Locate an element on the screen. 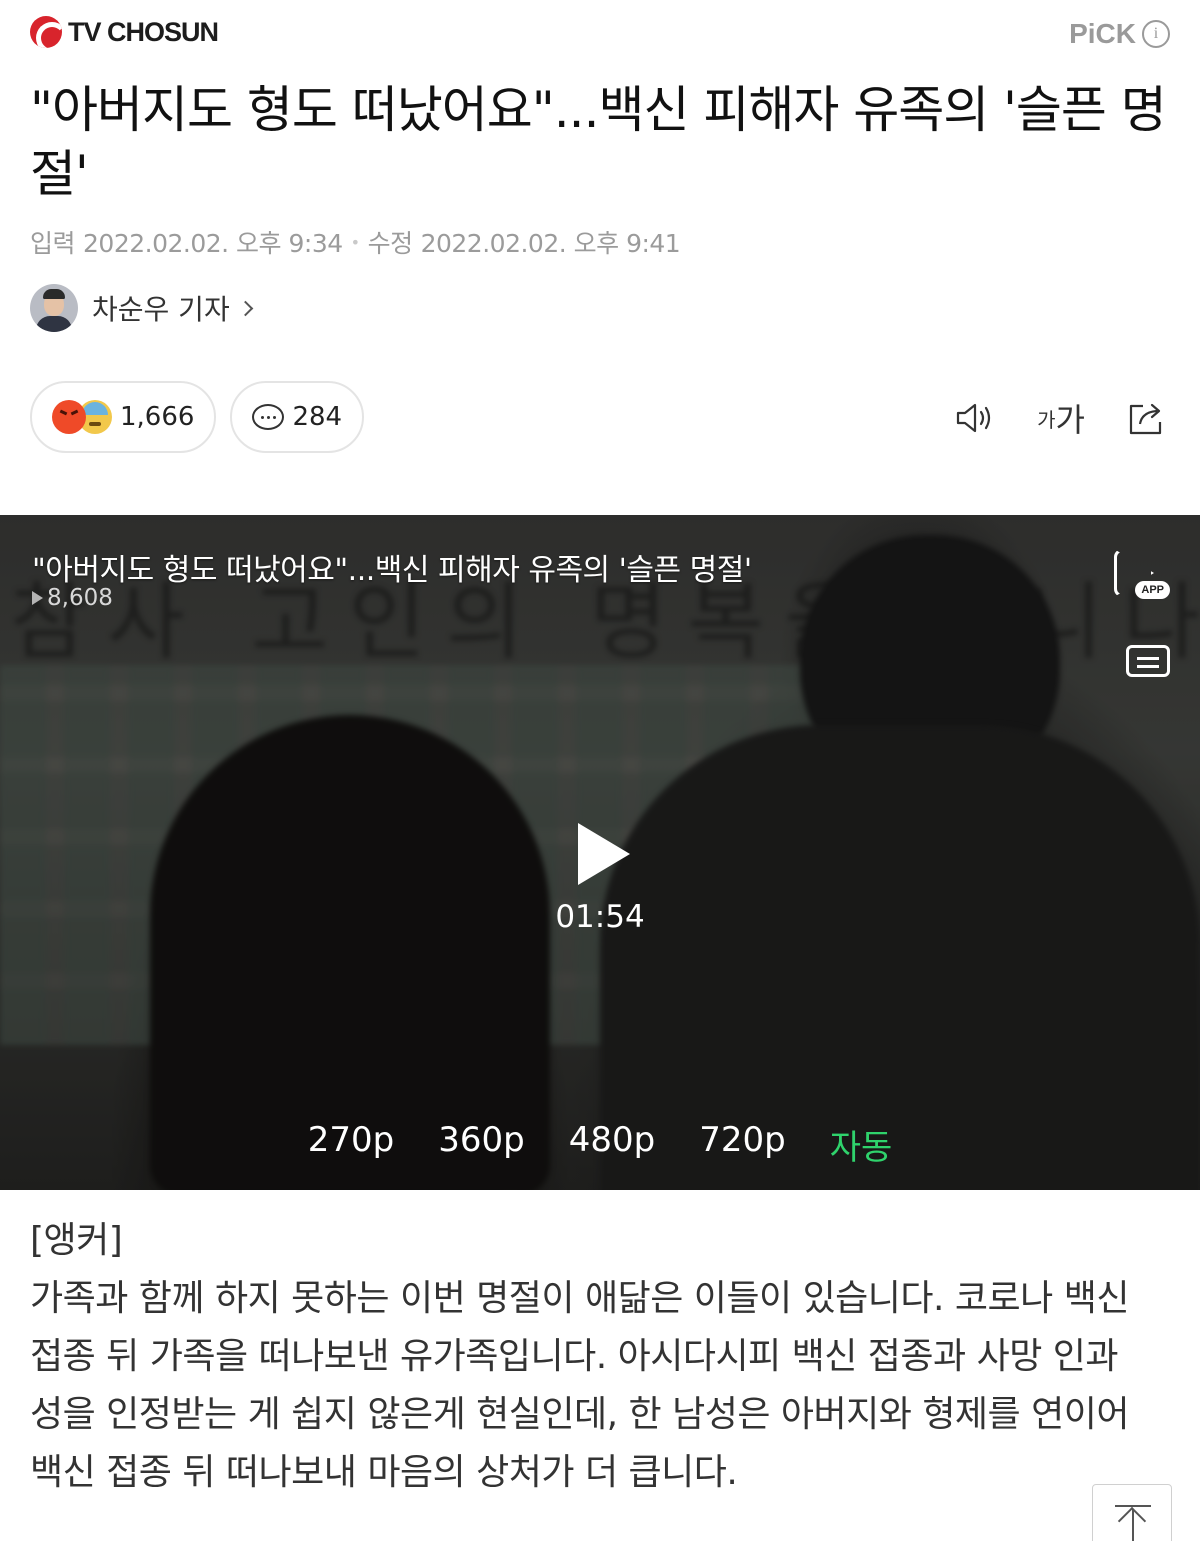 The width and height of the screenshot is (1200, 1541). brand-name: TV CHOSUN is located at coordinates (143, 31).